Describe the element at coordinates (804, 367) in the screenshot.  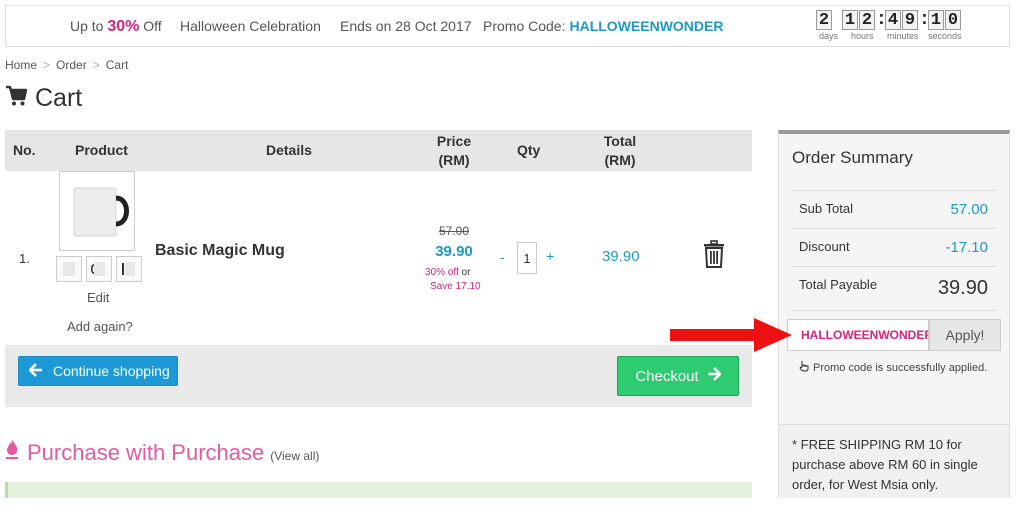
I see `pointer-hand-icon` at that location.